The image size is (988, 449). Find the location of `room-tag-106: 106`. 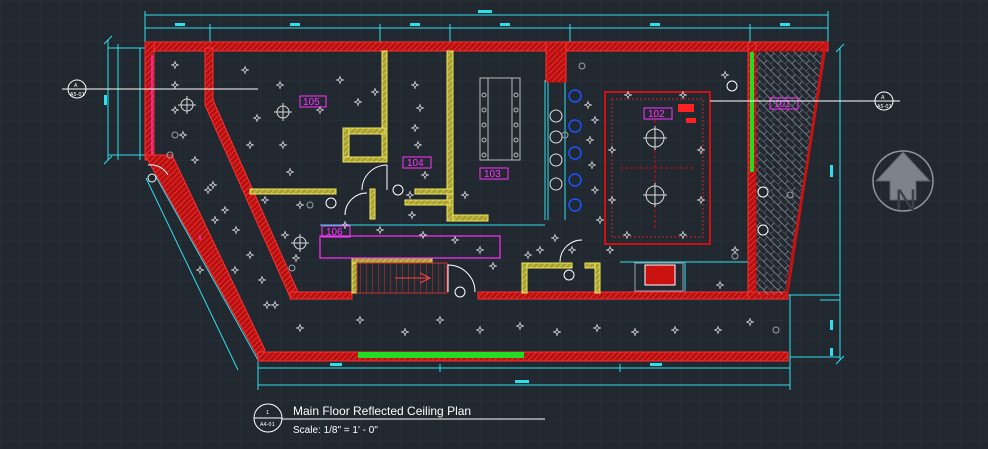

room-tag-106: 106 is located at coordinates (334, 232).